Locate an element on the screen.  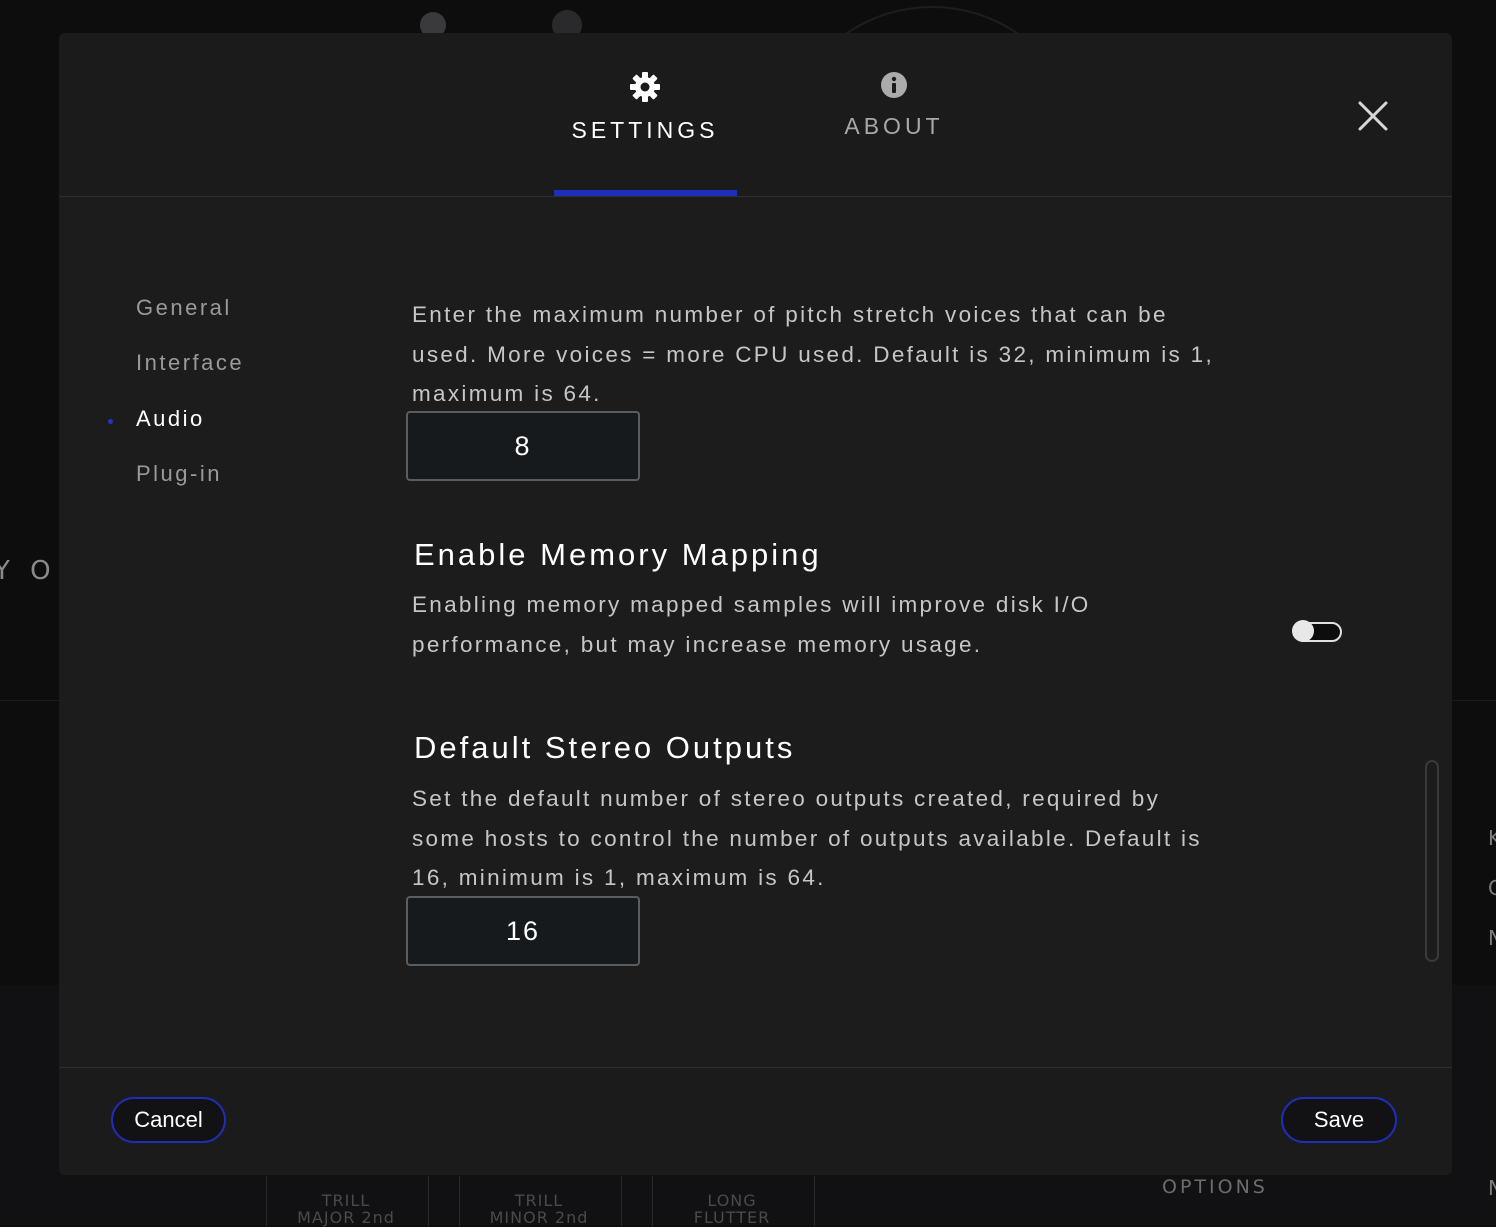
preset-line: MINOR 2nd is located at coordinates (539, 1217).